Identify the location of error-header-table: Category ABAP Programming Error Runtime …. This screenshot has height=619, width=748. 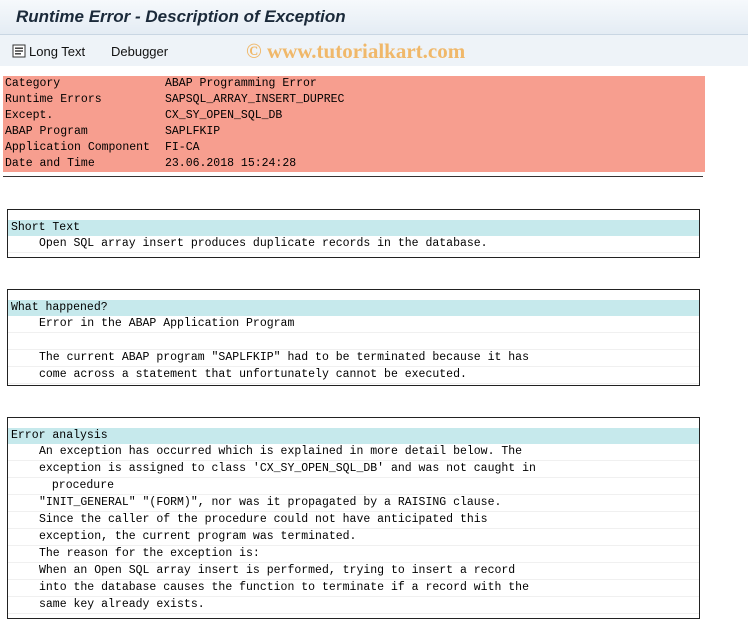
(354, 124).